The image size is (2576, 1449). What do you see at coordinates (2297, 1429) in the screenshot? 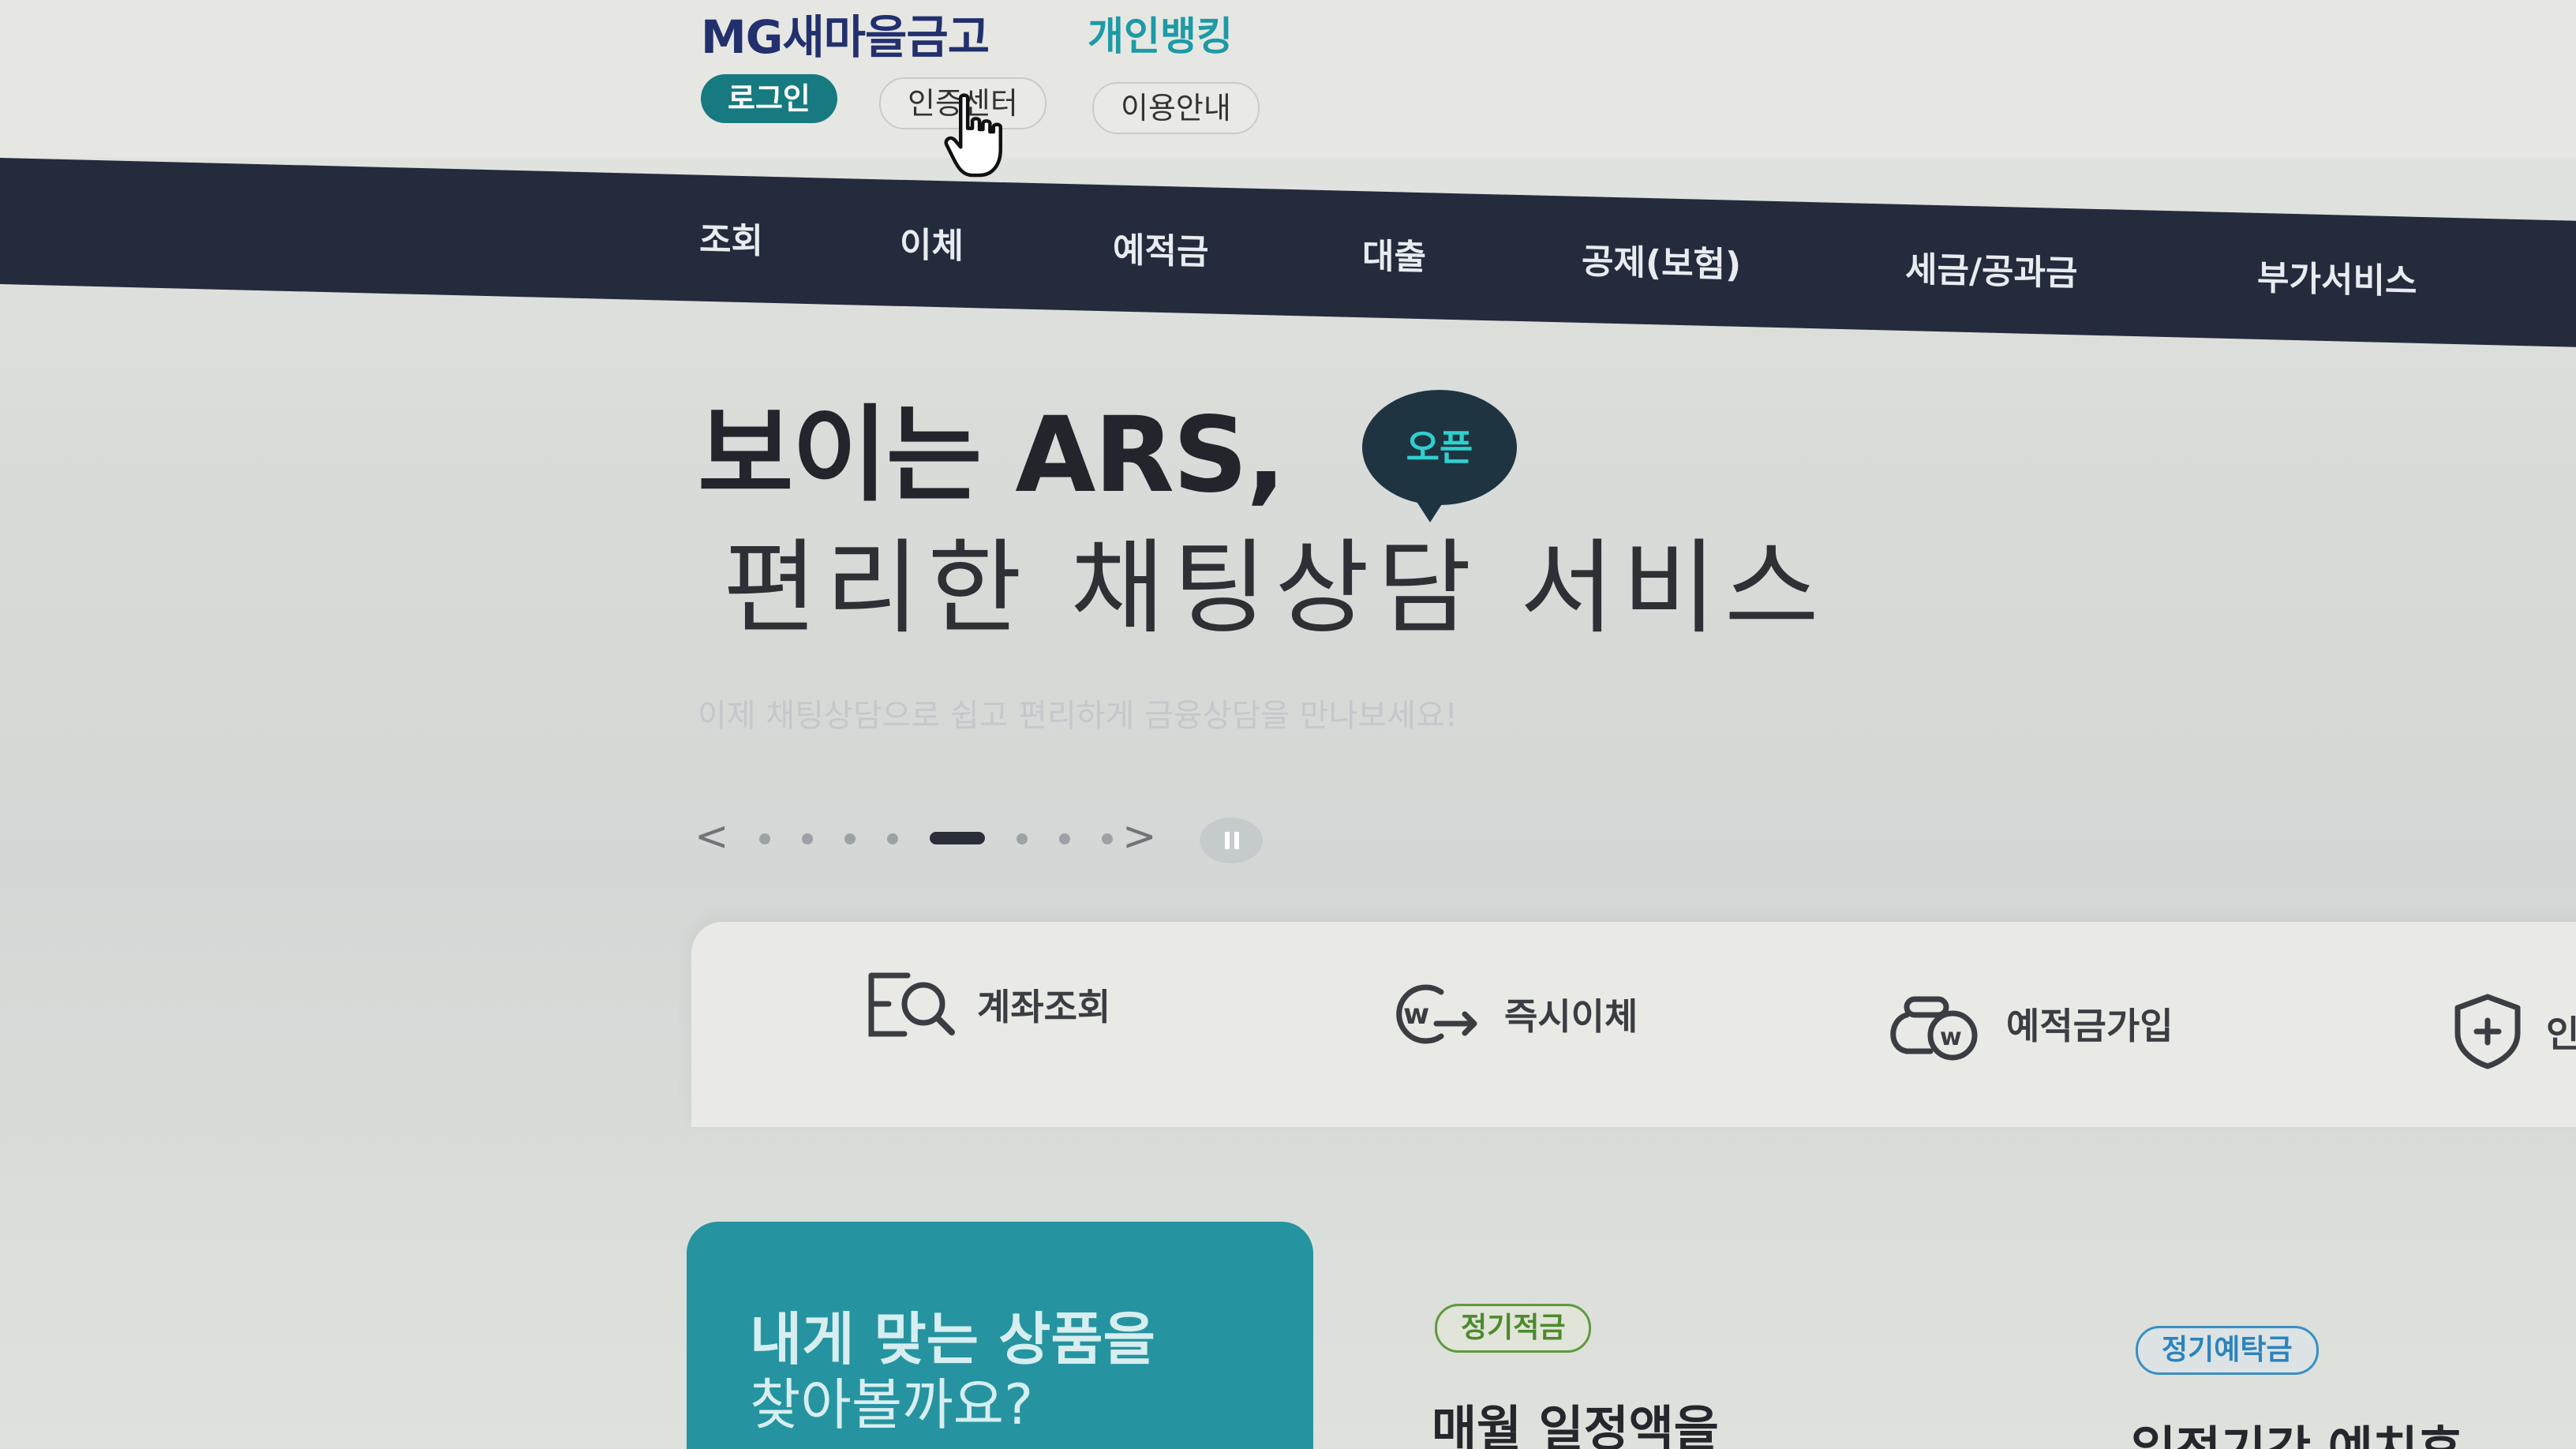
I see `product-title-deposit: 일정기간 예치후` at bounding box center [2297, 1429].